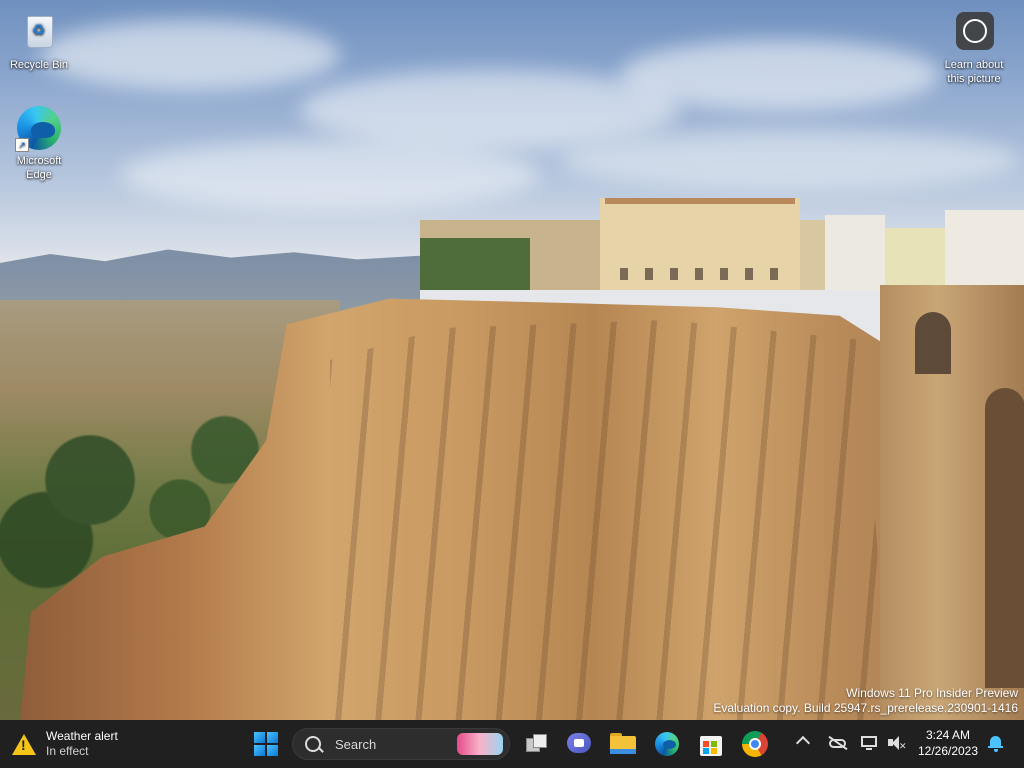 The image size is (1024, 768). I want to click on task-view-icon, so click(540, 741).